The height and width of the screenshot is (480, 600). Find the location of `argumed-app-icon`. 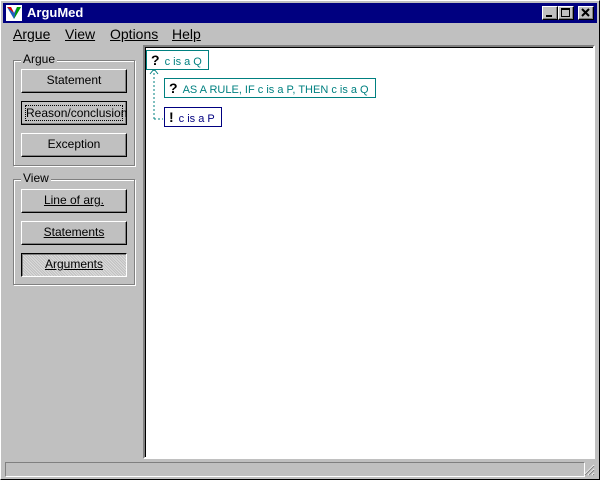

argumed-app-icon is located at coordinates (14, 13).